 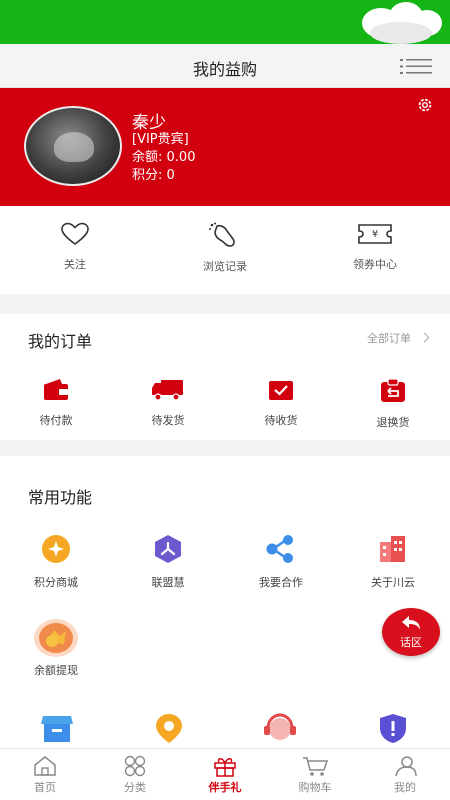 What do you see at coordinates (60, 341) in the screenshot?
I see `orders-title: 我的订单` at bounding box center [60, 341].